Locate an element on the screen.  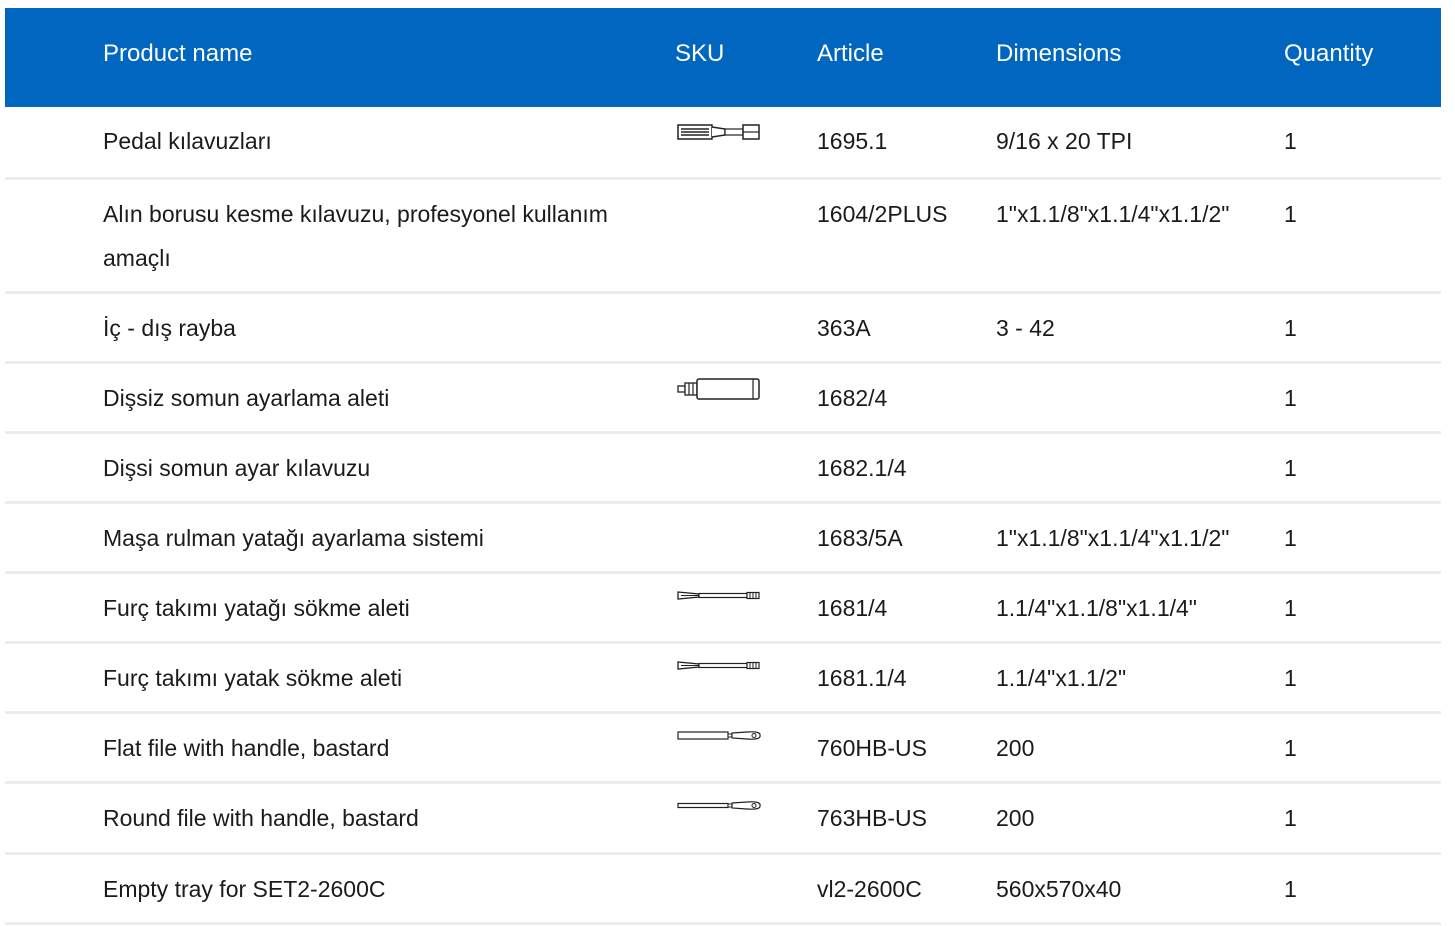
table-row: Pedal kılavuzları 1695.1 9/16 x 20 TPI 1 is located at coordinates (723, 143).